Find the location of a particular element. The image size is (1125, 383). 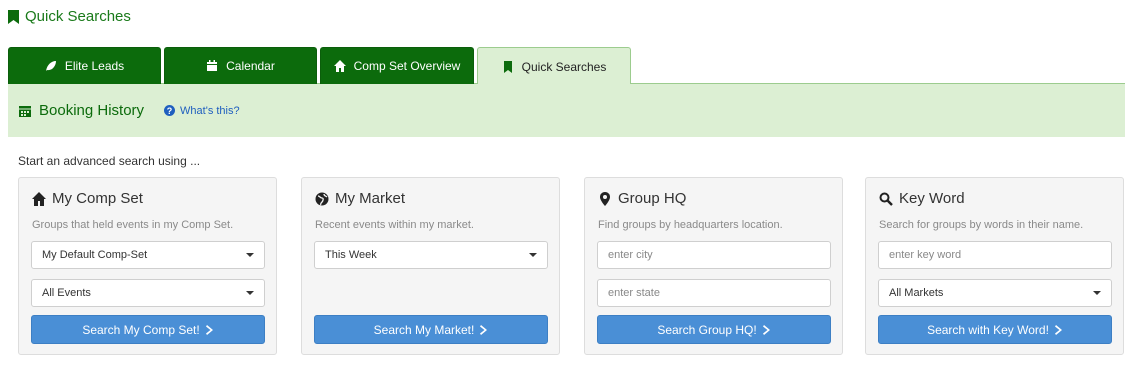

city-input: enter city is located at coordinates (714, 255).